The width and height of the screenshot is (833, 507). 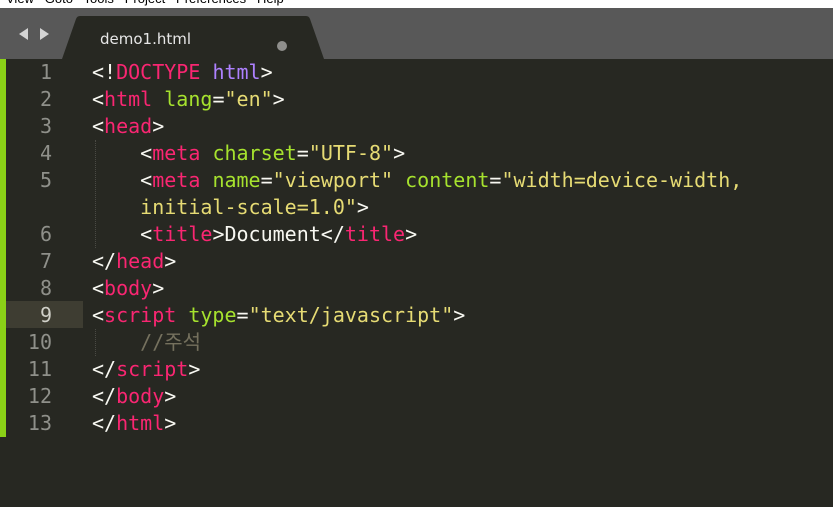 I want to click on code-token: //주석, so click(x=171, y=342).